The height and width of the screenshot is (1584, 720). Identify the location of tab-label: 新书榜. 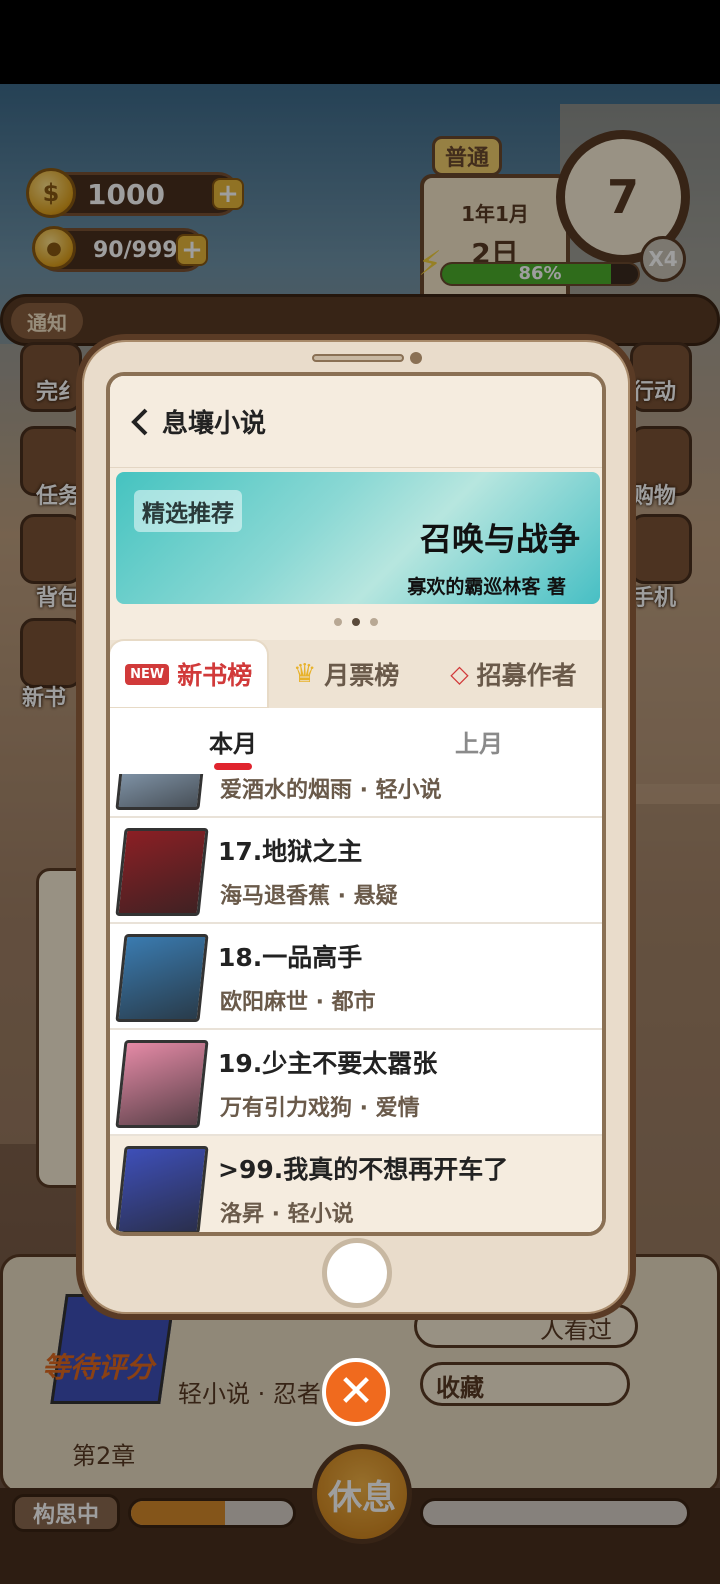
(215, 675).